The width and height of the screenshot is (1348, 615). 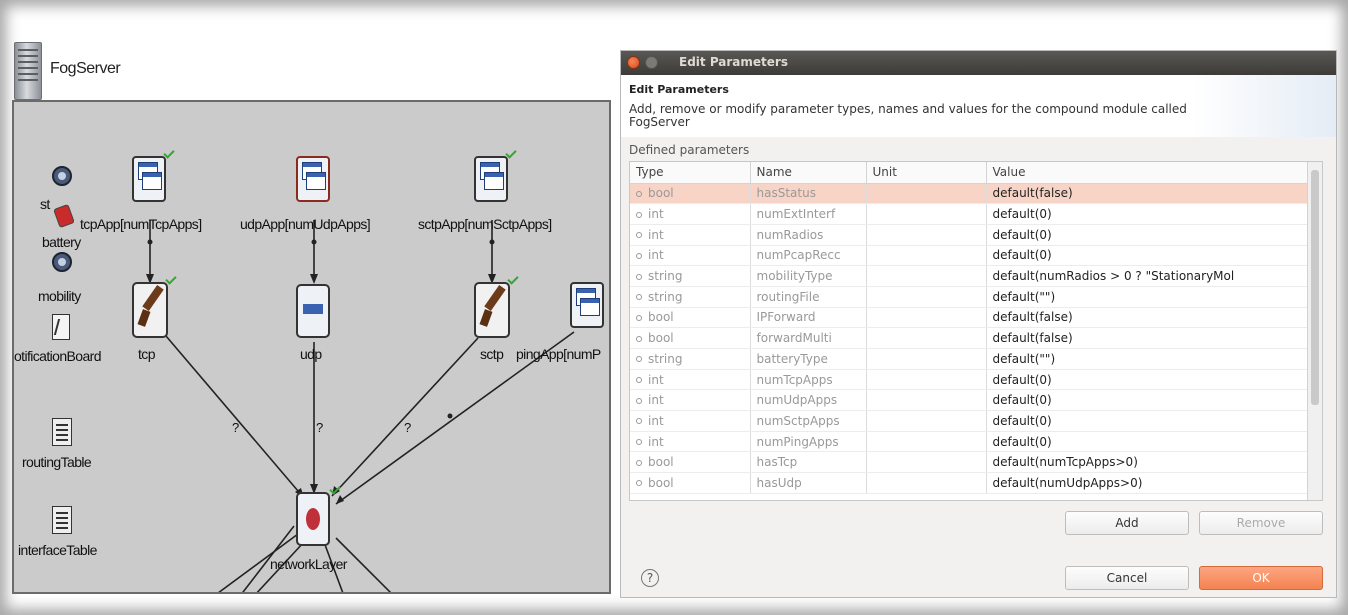 What do you see at coordinates (808, 256) in the screenshot?
I see `param-name-cell: numPcapRecc` at bounding box center [808, 256].